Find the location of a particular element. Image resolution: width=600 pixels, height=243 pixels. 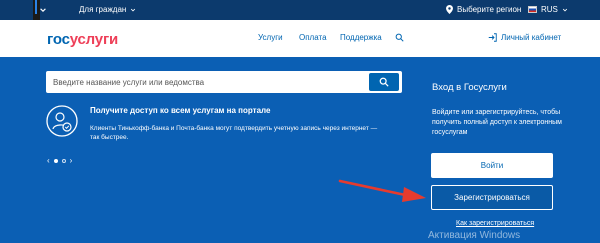

login-button: Войти is located at coordinates (492, 165).